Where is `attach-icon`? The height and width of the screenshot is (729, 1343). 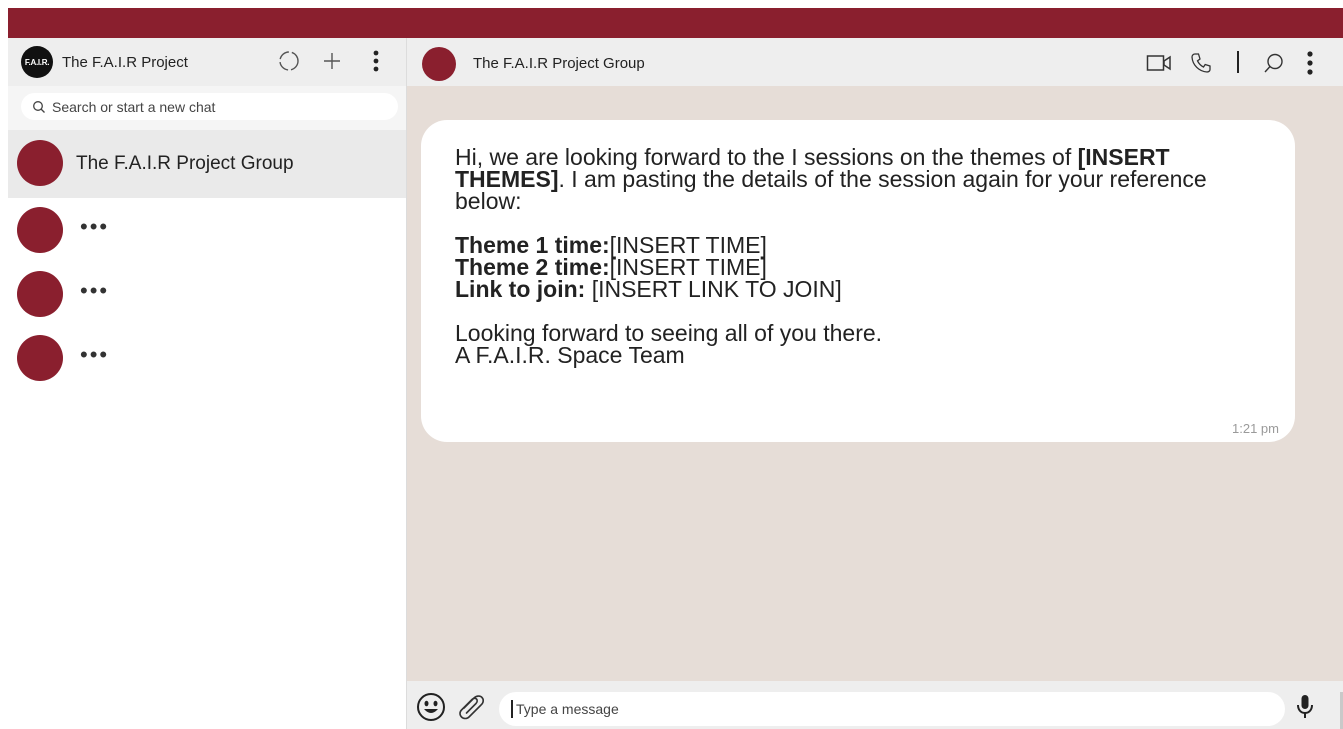
attach-icon is located at coordinates (471, 707).